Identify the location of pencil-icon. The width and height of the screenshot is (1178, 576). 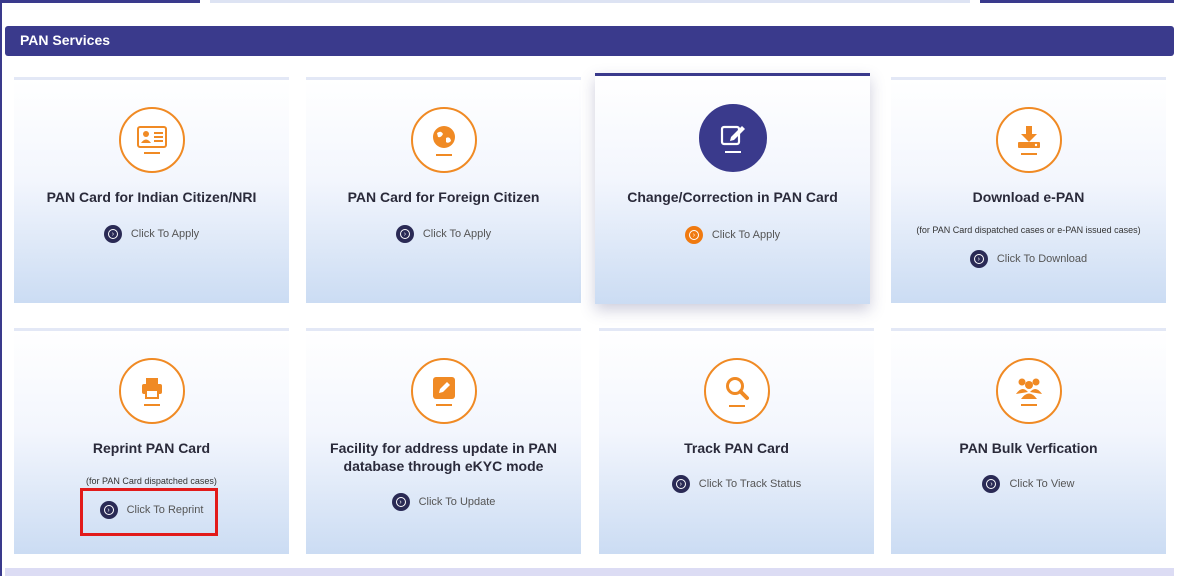
(443, 391).